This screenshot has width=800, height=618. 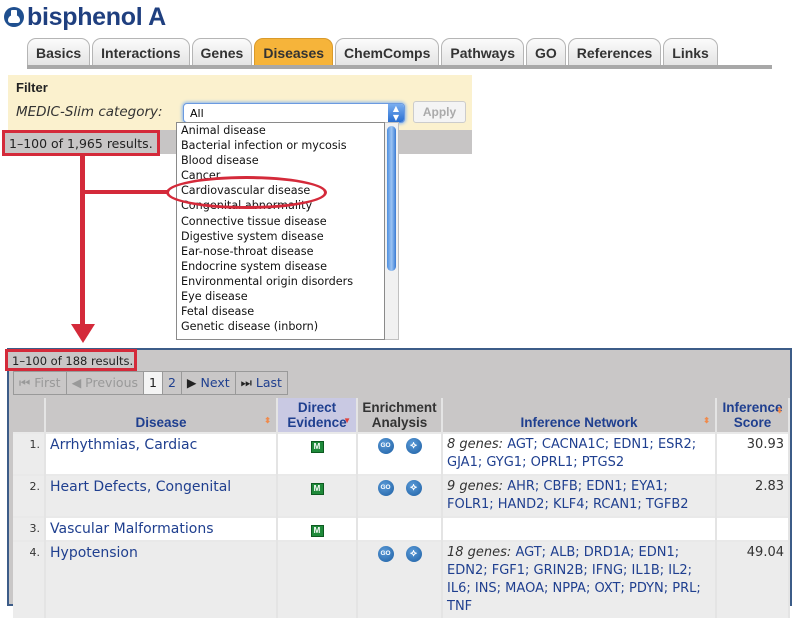 What do you see at coordinates (161, 415) in the screenshot?
I see `column-header-disease: Disease ⬍` at bounding box center [161, 415].